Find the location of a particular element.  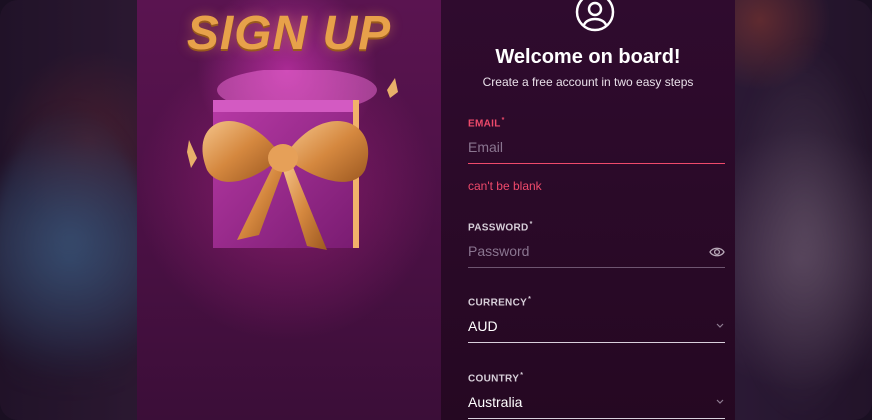

background-character-left is located at coordinates (75, 265).